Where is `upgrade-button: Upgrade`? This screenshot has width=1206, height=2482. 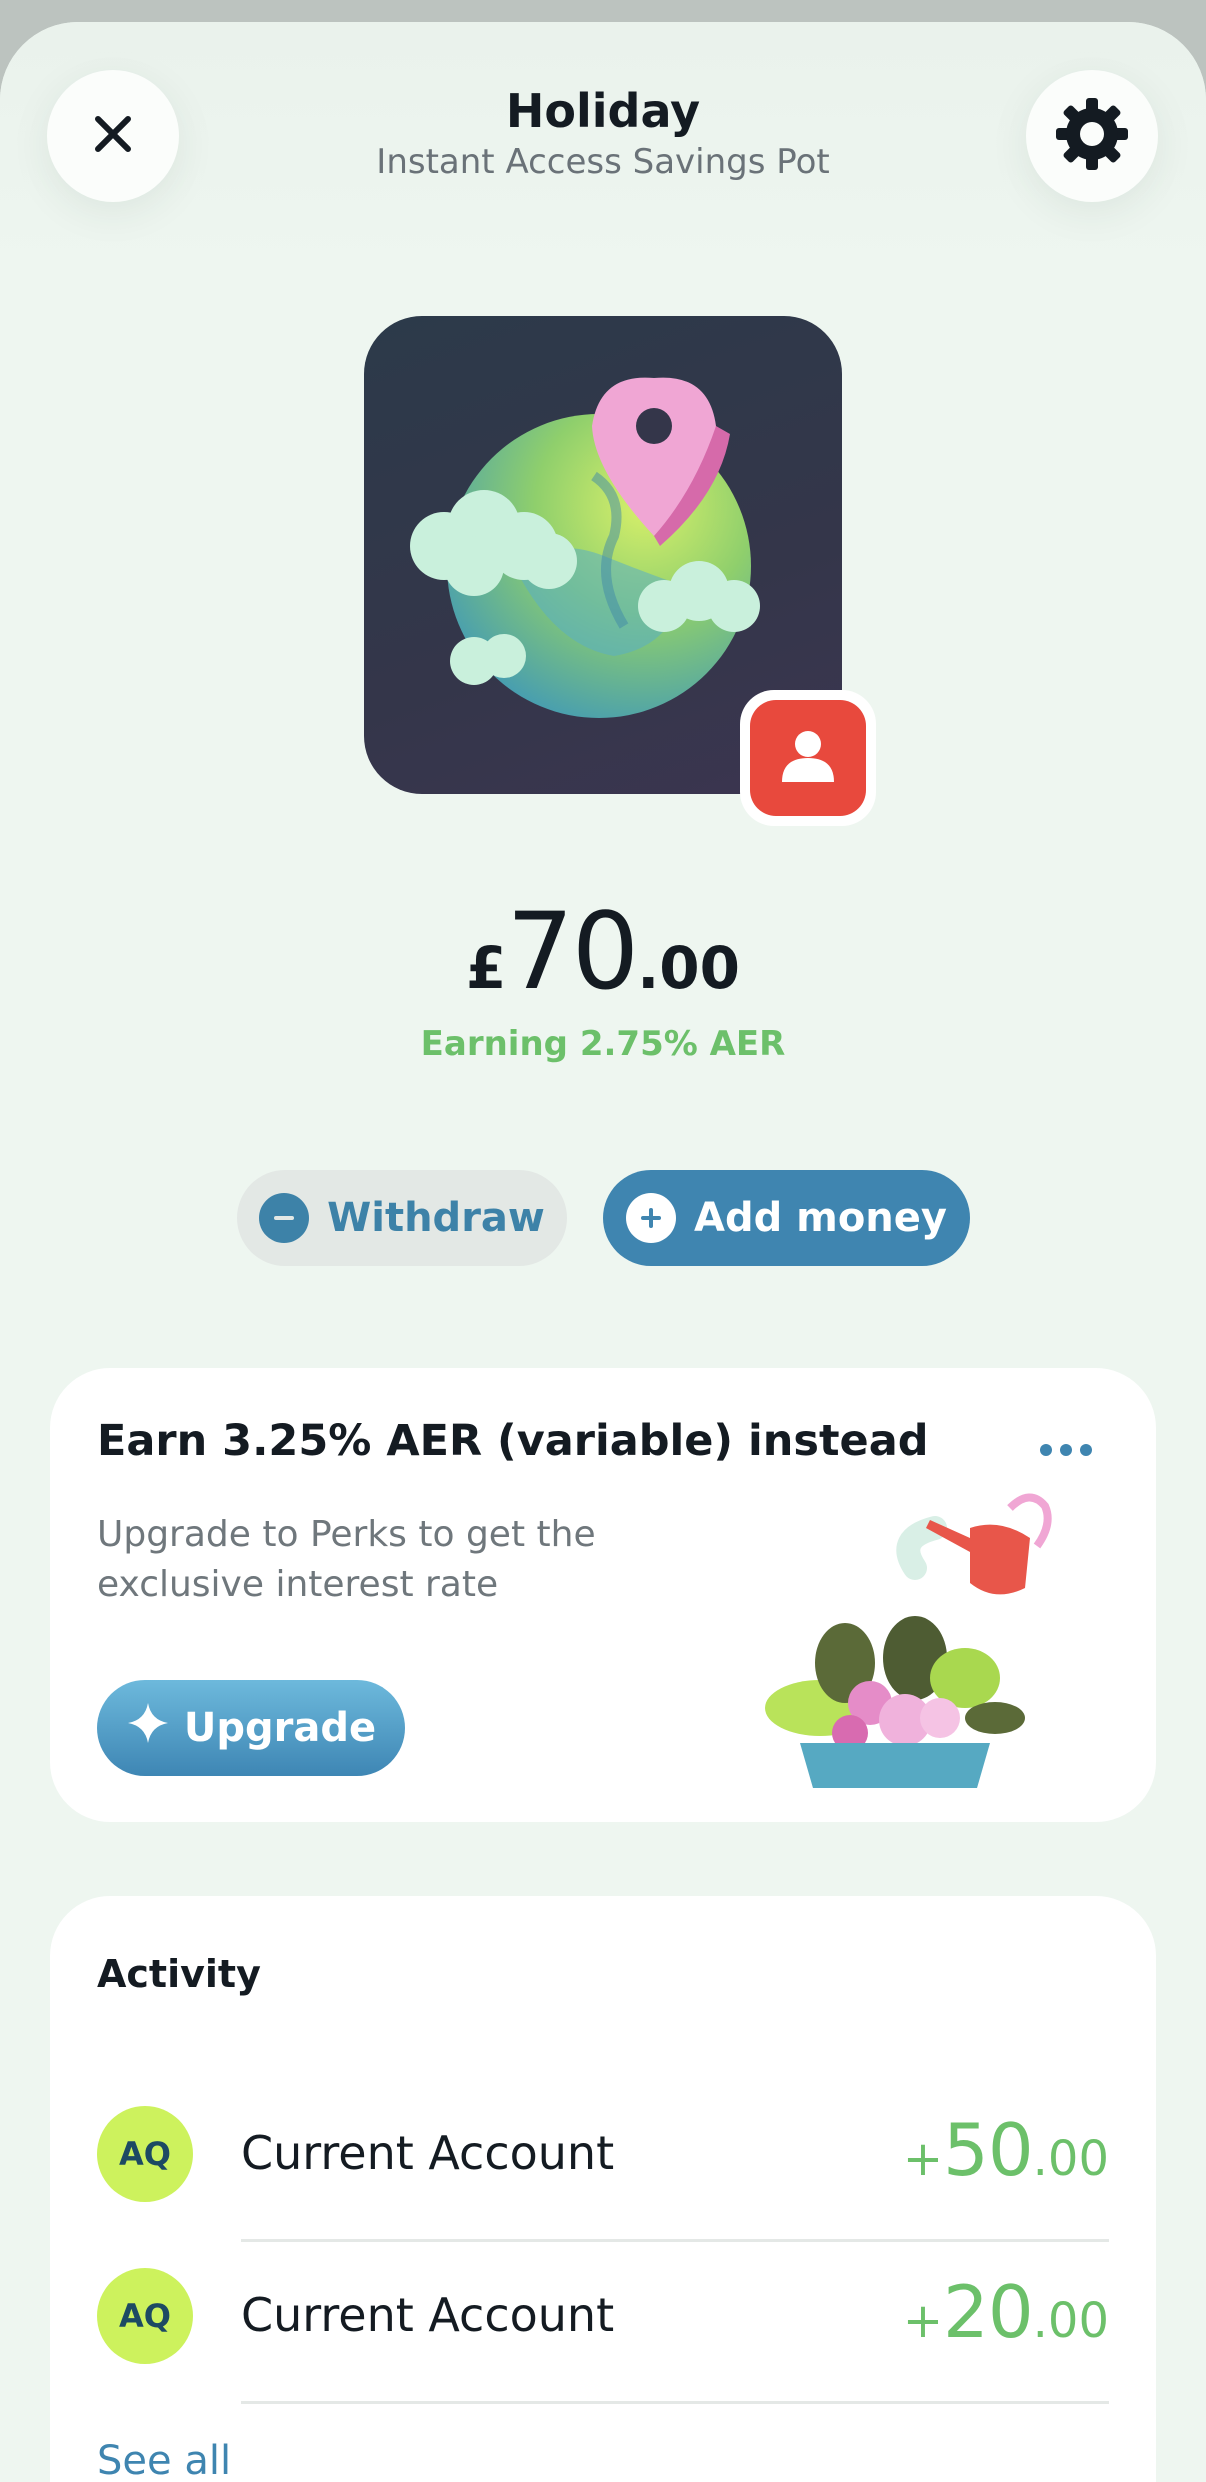
upgrade-button: Upgrade is located at coordinates (251, 1728).